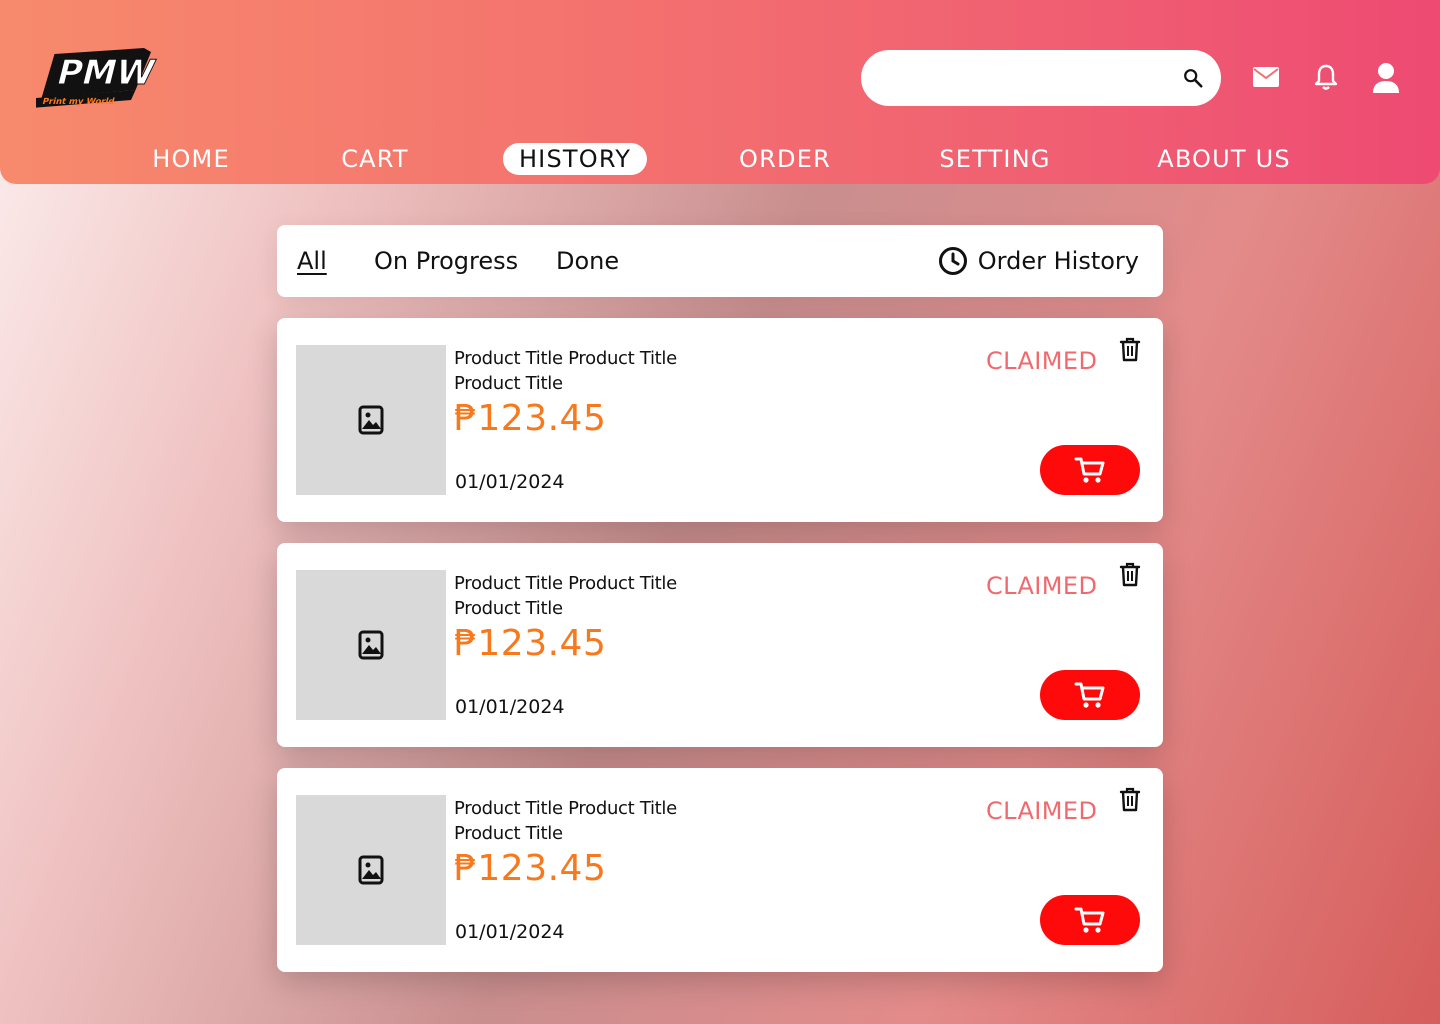 The width and height of the screenshot is (1440, 1024). Describe the element at coordinates (785, 159) in the screenshot. I see `nav-order: ORDER` at that location.